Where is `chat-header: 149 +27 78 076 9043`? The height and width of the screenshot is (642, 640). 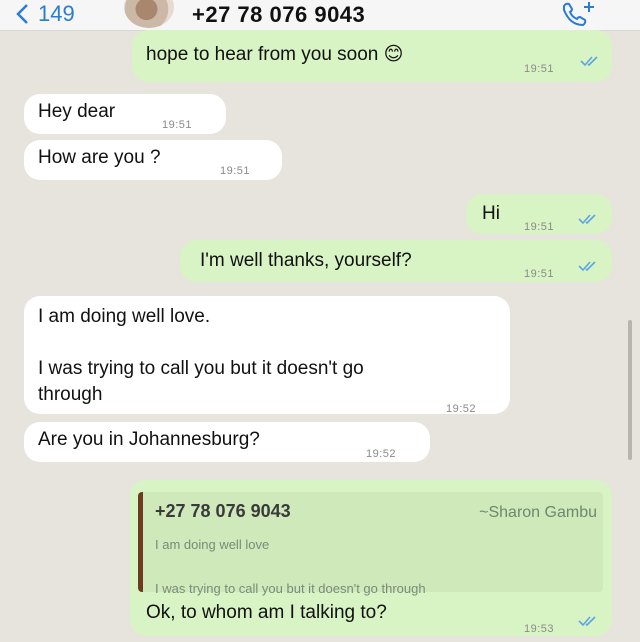
chat-header: 149 +27 78 076 9043 is located at coordinates (320, 15).